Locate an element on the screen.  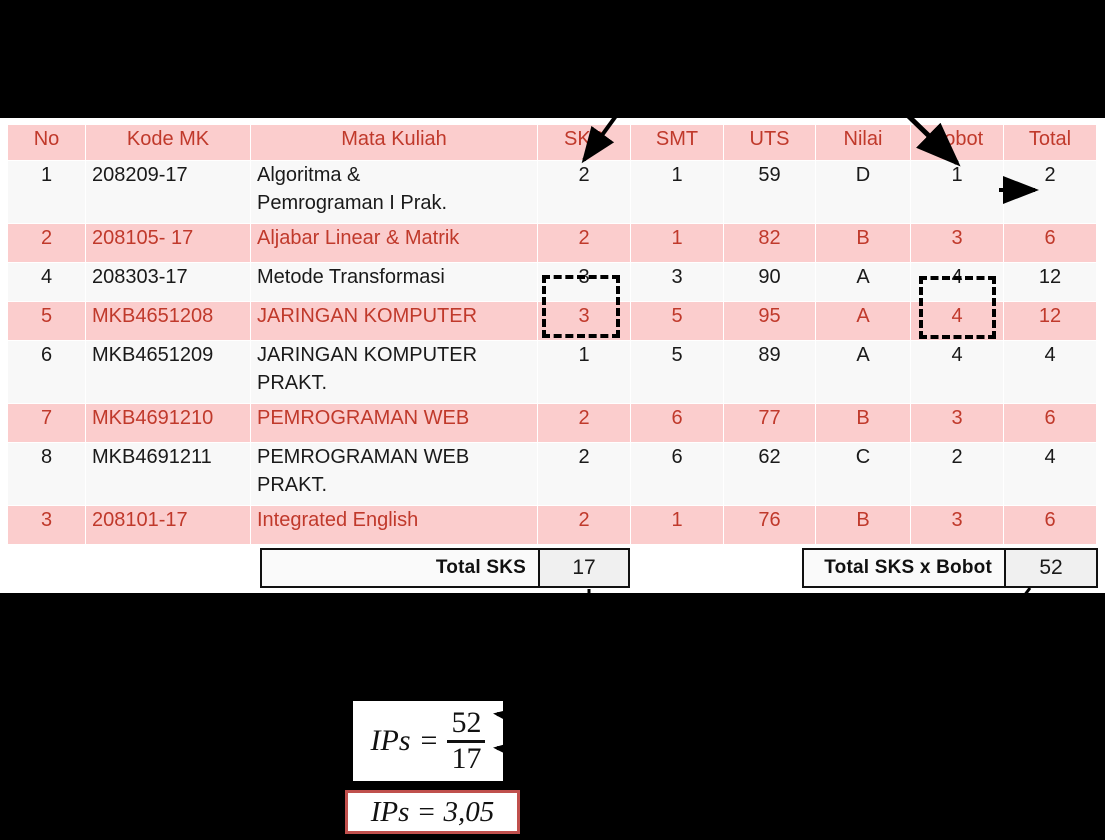
ips-formula-expression: IPs = 52 17 is located at coordinates (428, 740).